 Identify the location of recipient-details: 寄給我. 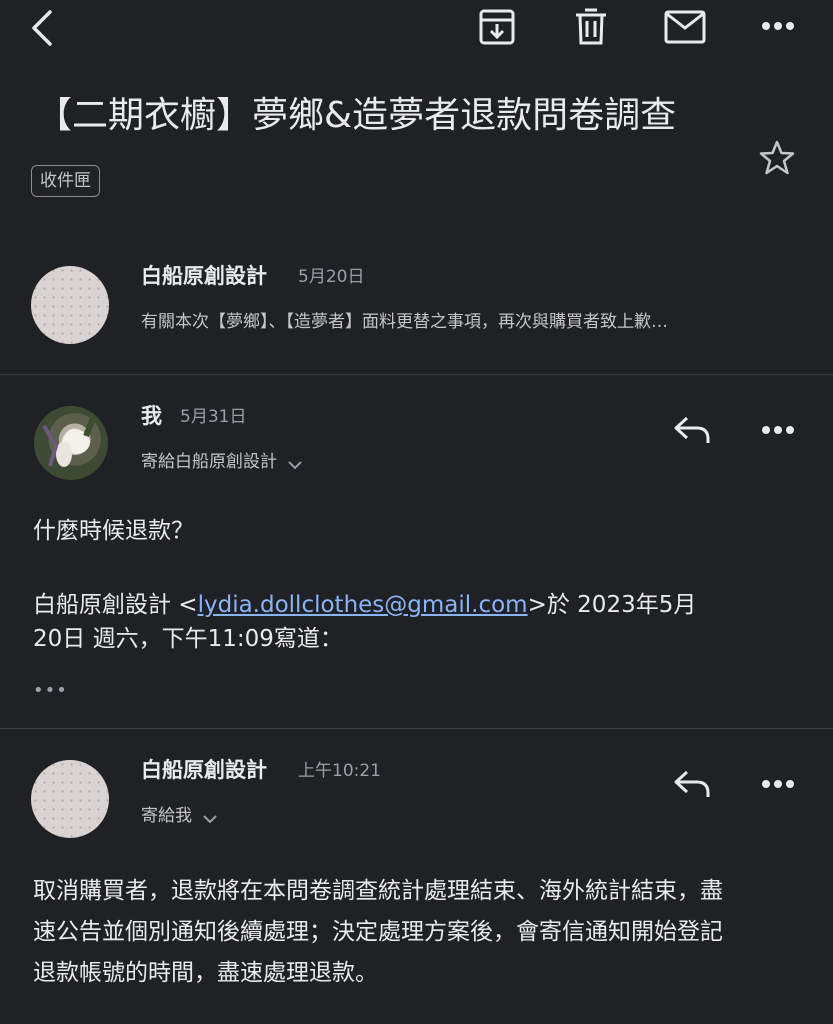
(179, 816).